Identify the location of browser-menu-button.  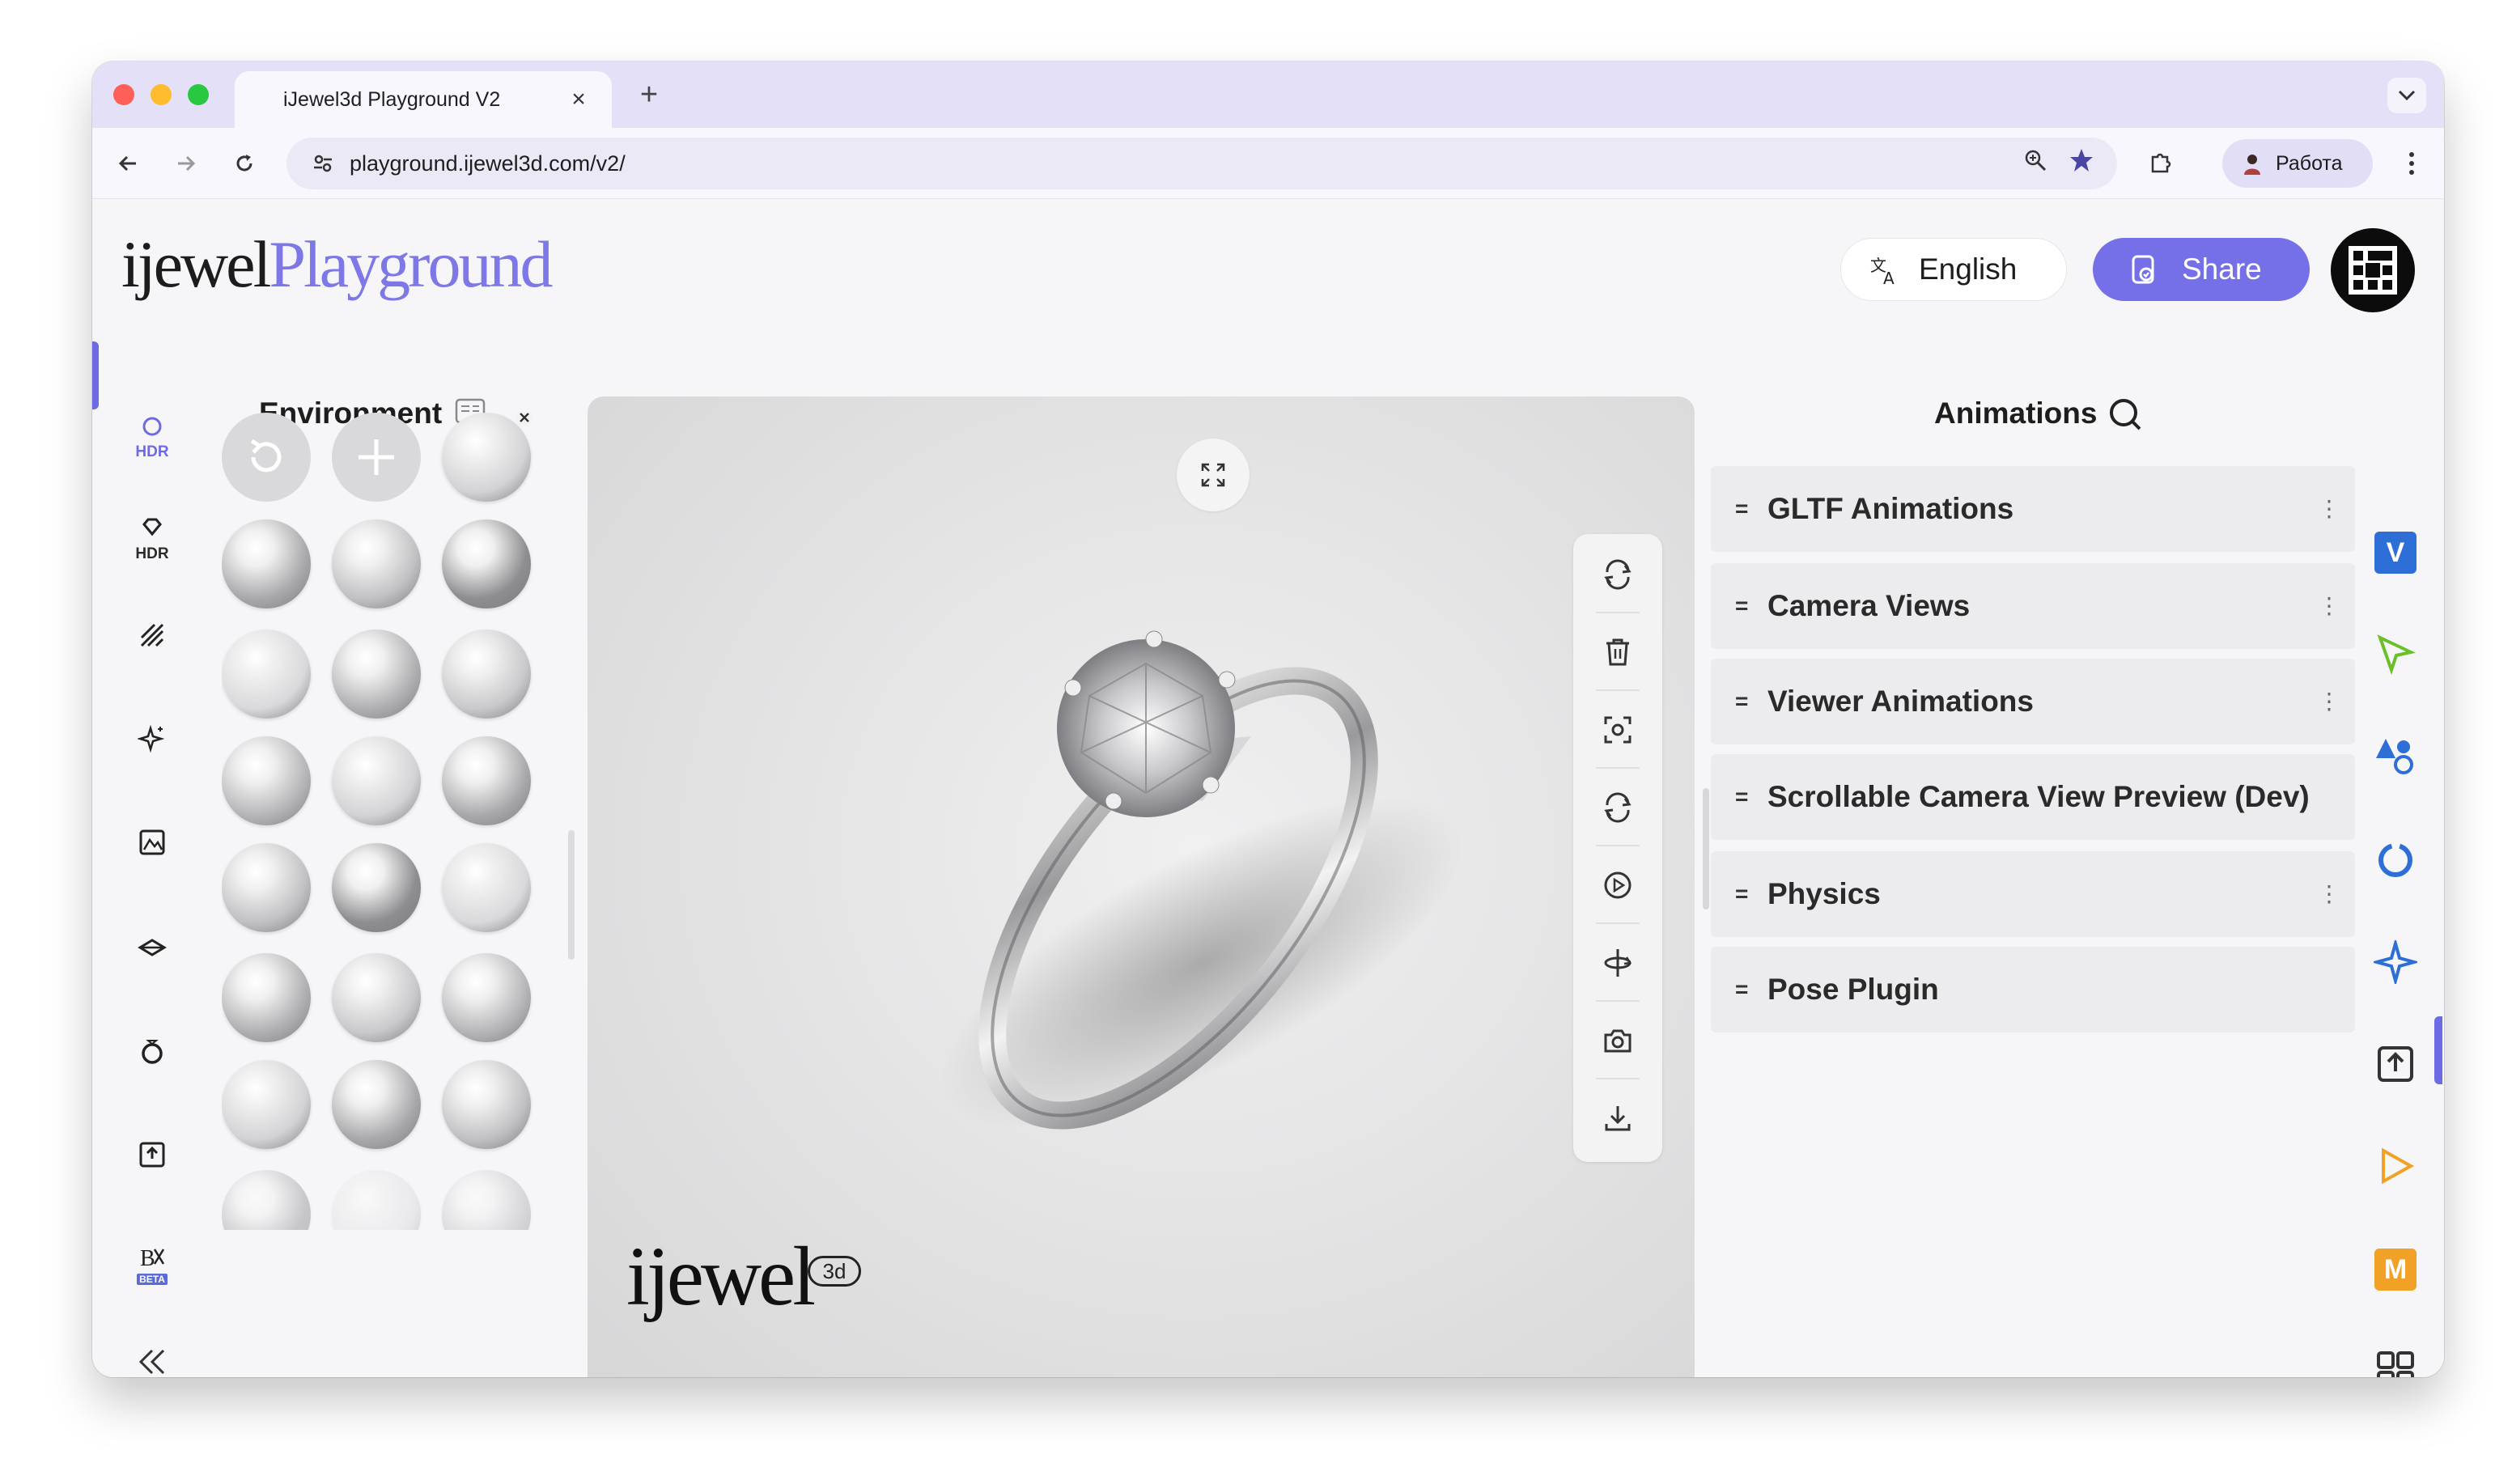
(2411, 164).